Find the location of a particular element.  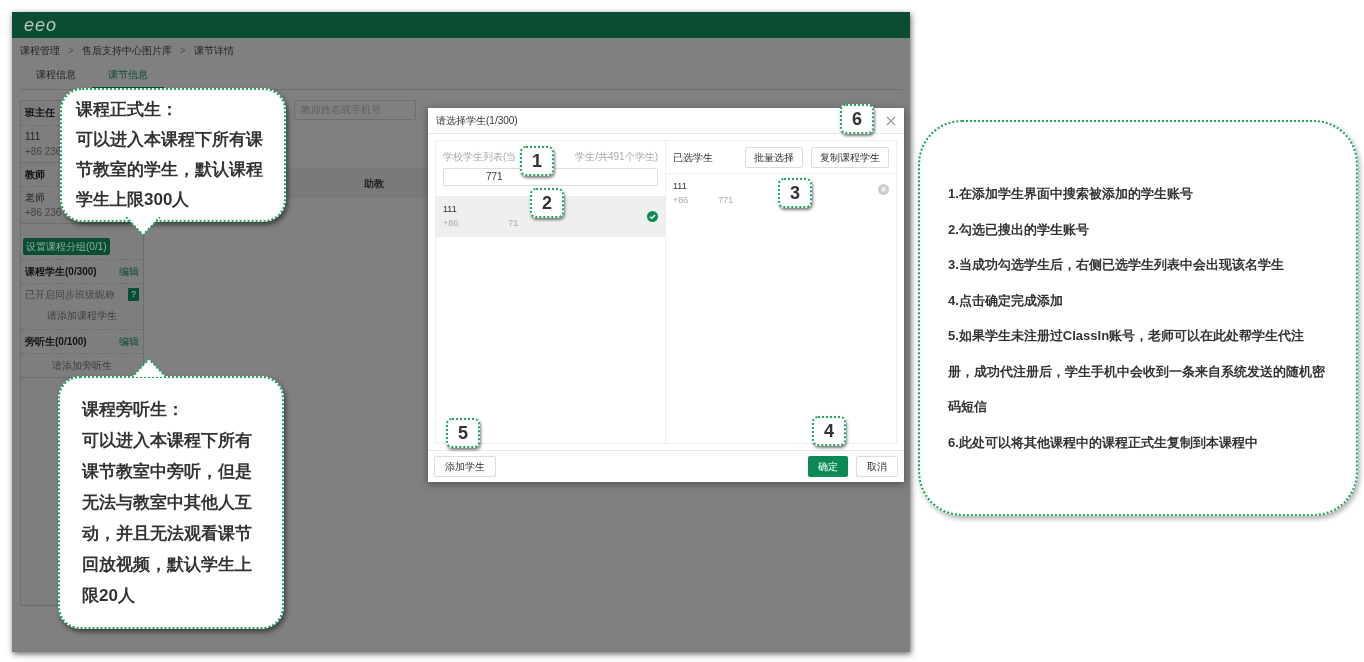

number-badge: 6 is located at coordinates (857, 119).